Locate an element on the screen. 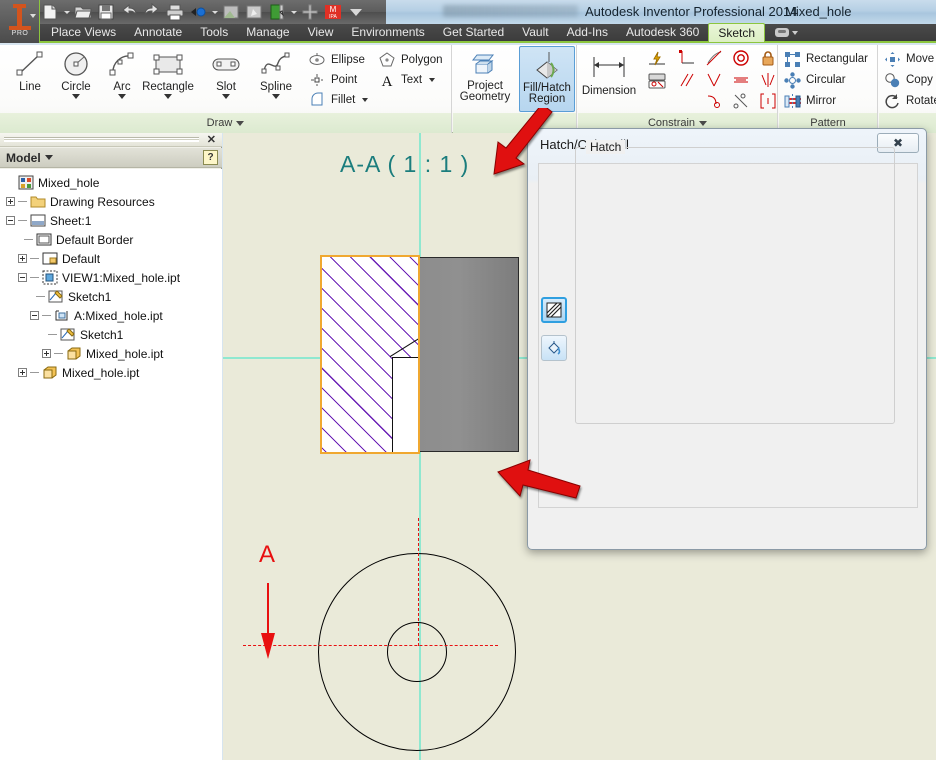 The image size is (936, 760). mirror-button: Mirror is located at coordinates (809, 101).